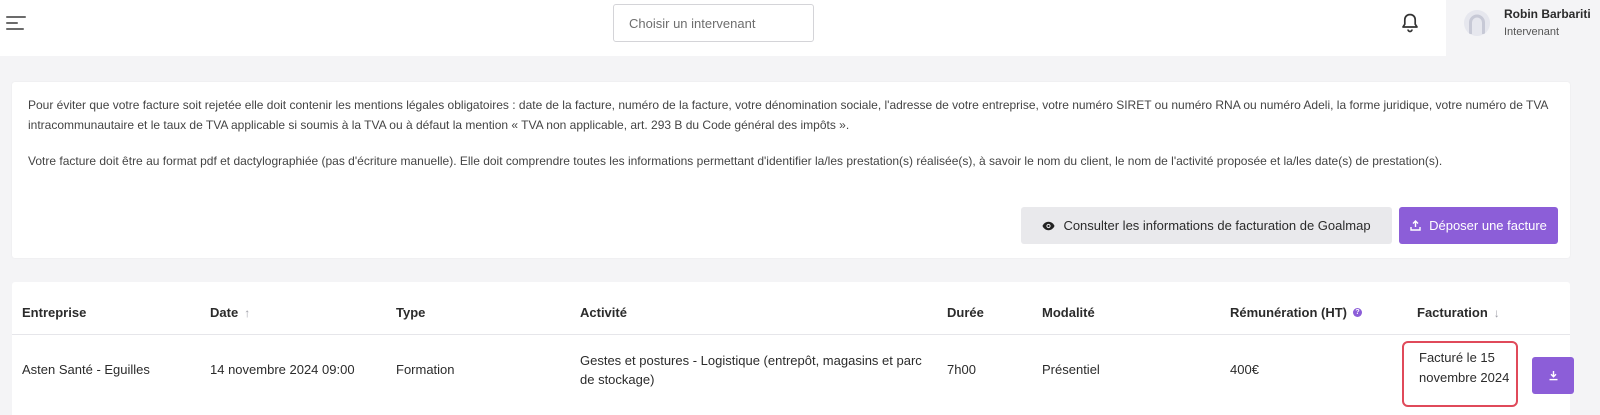  Describe the element at coordinates (1547, 14) in the screenshot. I see `user-name: Robin Barbariti` at that location.